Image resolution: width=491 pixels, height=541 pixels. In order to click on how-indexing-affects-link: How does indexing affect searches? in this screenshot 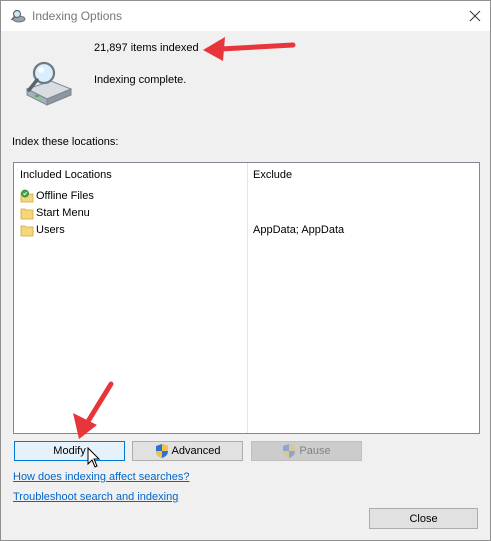, I will do `click(101, 477)`.